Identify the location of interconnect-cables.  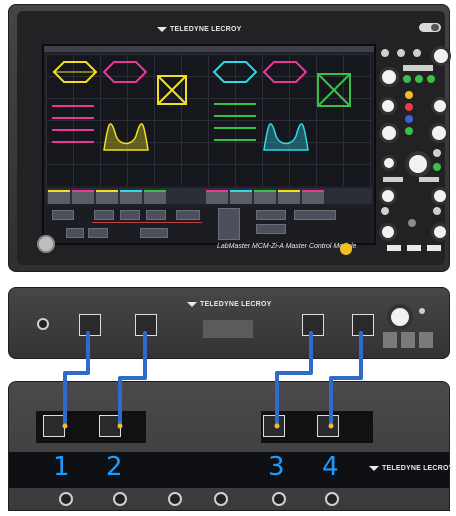
(212, 380).